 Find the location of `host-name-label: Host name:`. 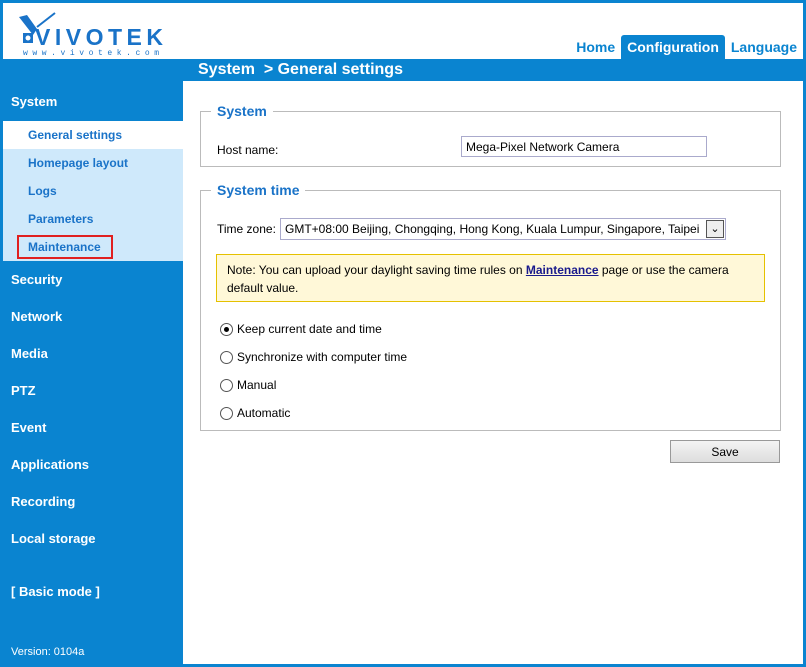

host-name-label: Host name: is located at coordinates (248, 150).